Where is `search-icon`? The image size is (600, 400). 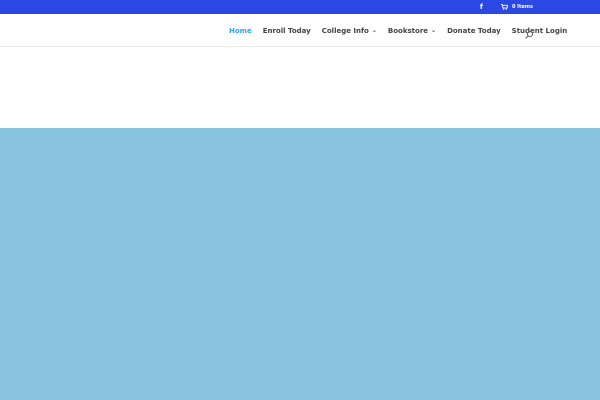 search-icon is located at coordinates (529, 32).